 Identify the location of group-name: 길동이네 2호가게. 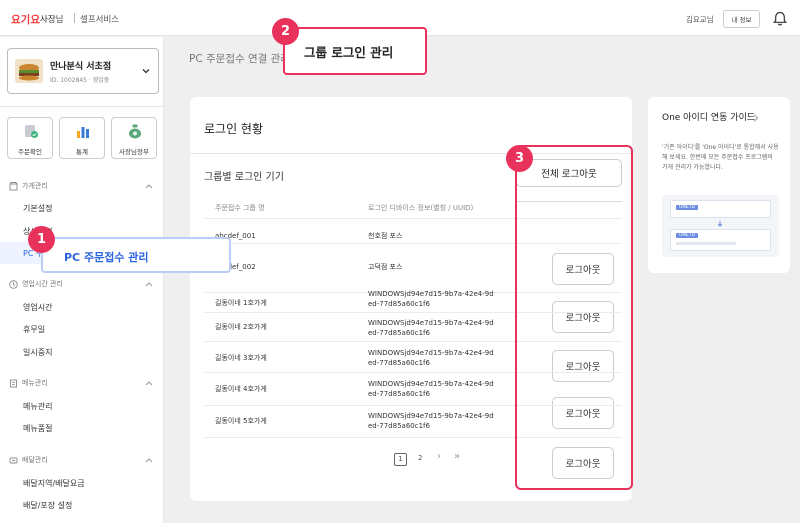
(241, 327).